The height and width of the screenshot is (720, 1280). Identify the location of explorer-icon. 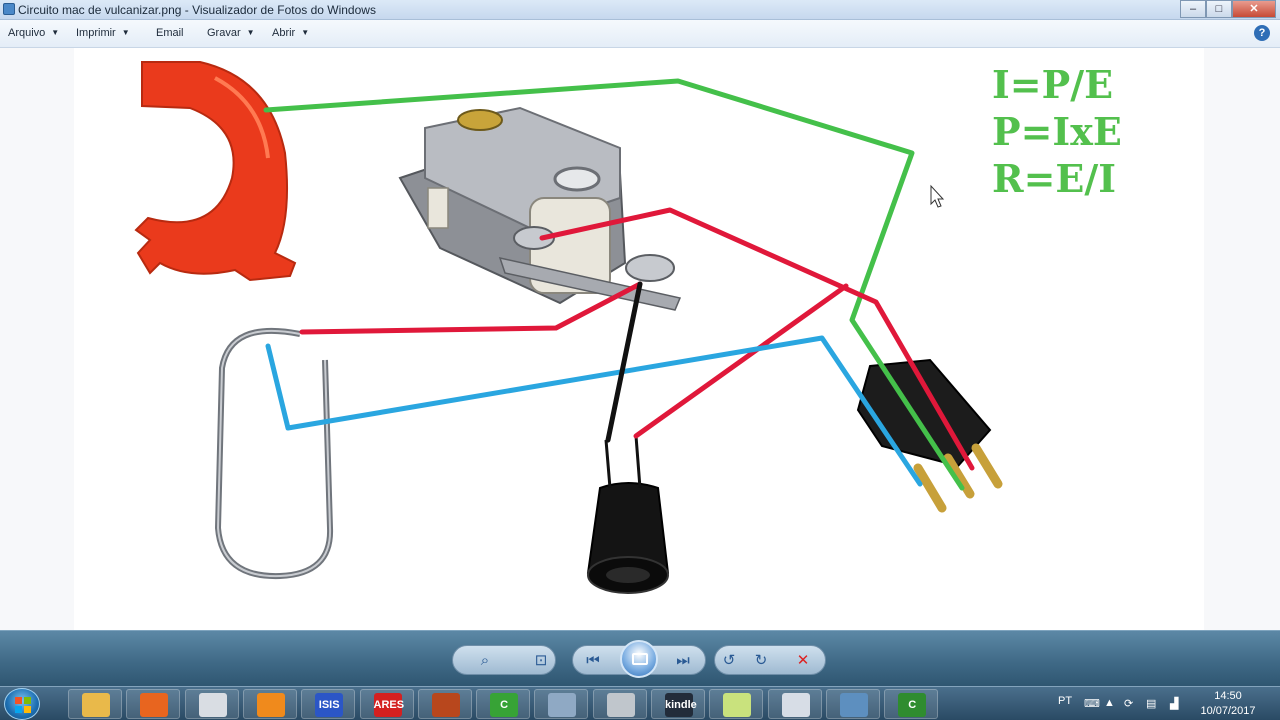
(96, 705).